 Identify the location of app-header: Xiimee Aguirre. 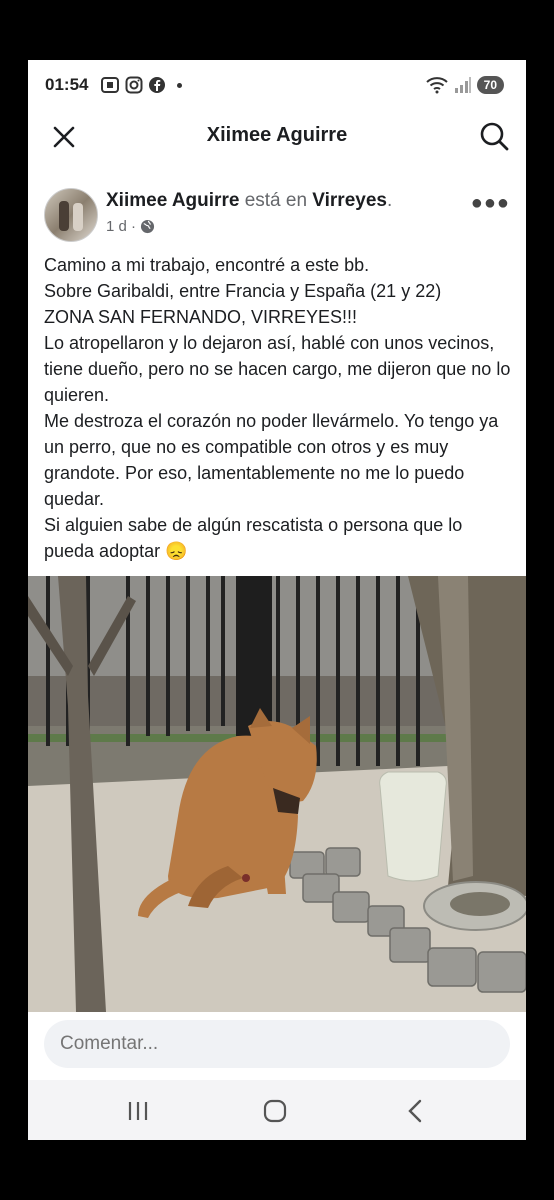
(277, 137).